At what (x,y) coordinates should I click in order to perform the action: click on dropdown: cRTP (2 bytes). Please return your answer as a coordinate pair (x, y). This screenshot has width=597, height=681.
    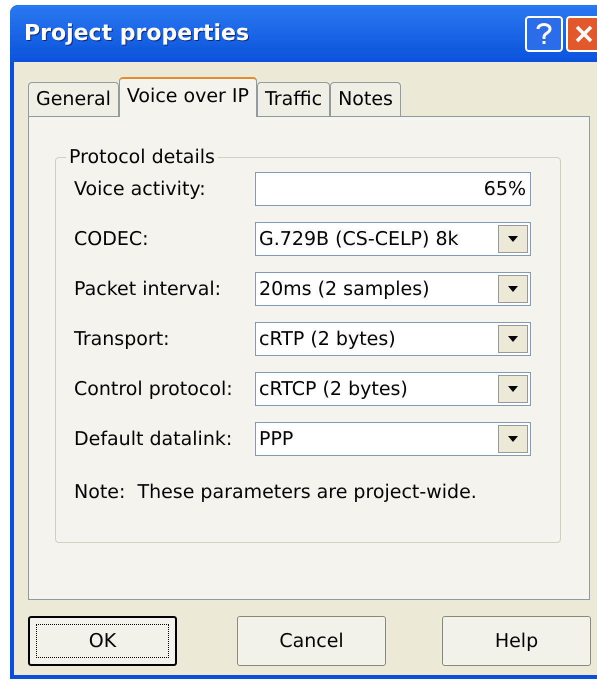
    Looking at the image, I should click on (393, 339).